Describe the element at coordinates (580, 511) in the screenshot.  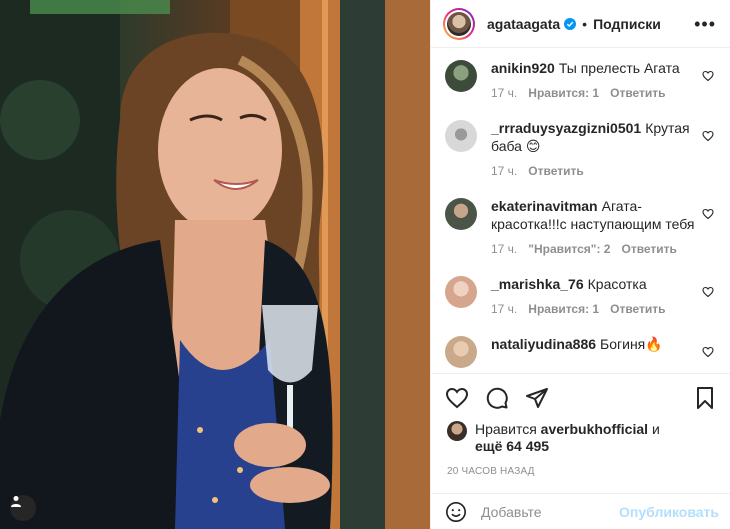
I see `comment-composer: Добавьте Опубликовать` at that location.